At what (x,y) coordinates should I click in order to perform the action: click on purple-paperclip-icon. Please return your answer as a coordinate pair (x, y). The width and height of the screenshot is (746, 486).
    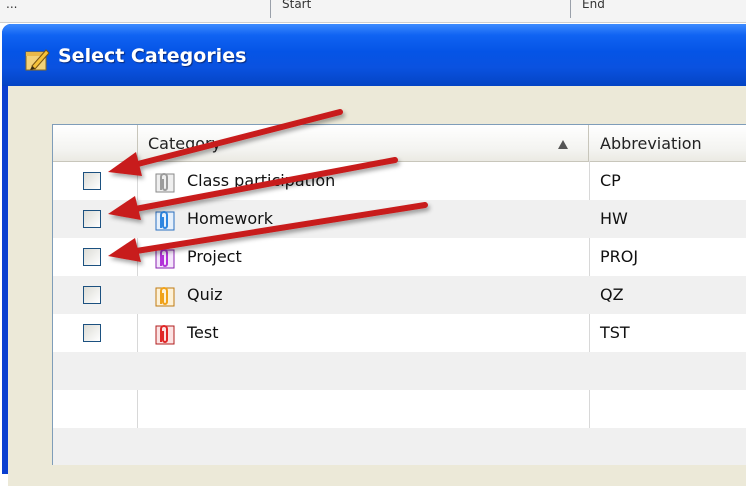
    Looking at the image, I should click on (165, 259).